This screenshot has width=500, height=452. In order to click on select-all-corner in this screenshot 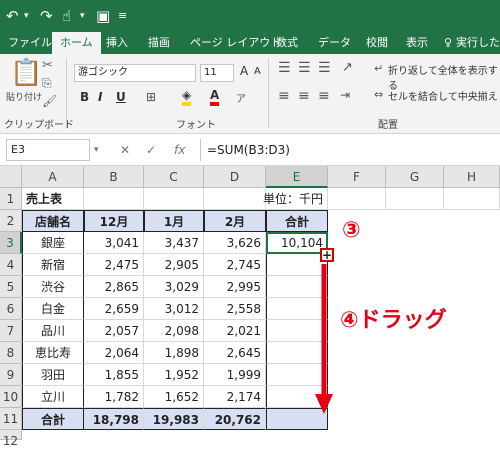, I will do `click(11, 177)`.